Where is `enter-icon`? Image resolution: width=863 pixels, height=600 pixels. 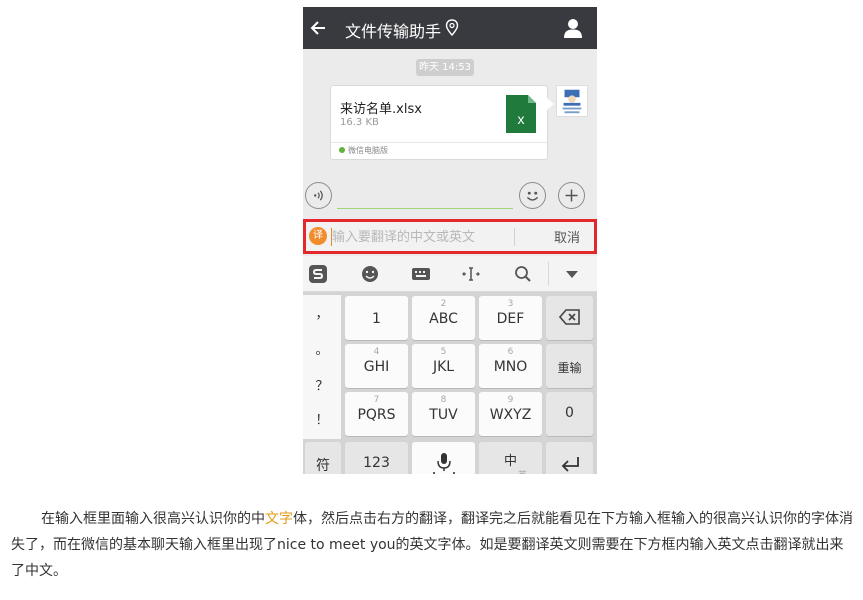
enter-icon is located at coordinates (570, 464).